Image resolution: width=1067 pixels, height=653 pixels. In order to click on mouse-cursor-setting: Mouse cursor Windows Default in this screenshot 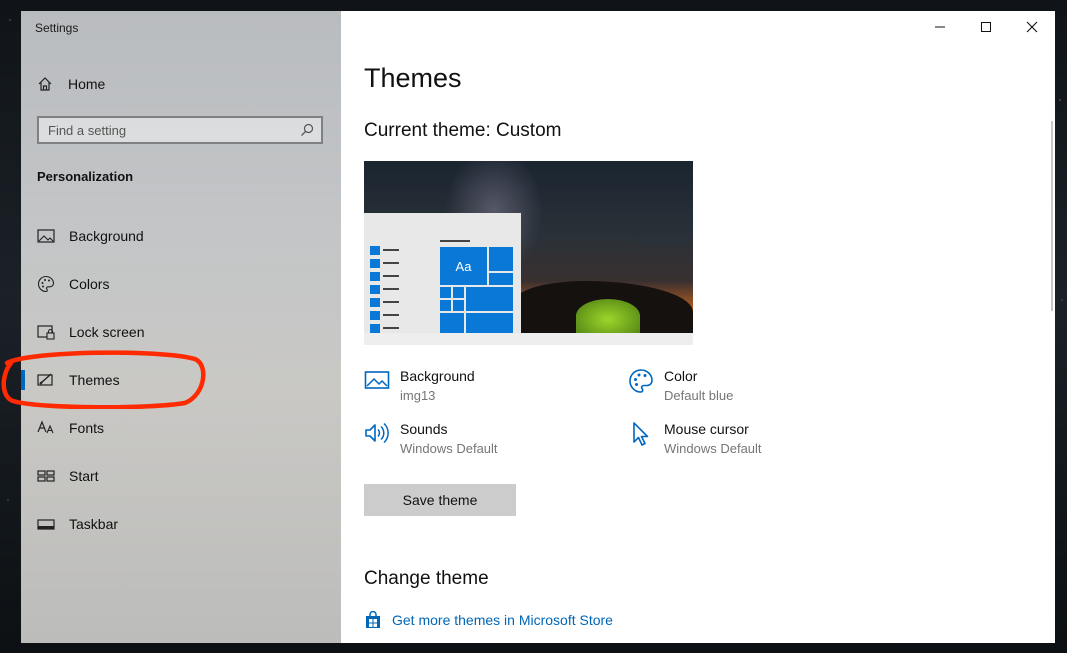, I will do `click(695, 438)`.